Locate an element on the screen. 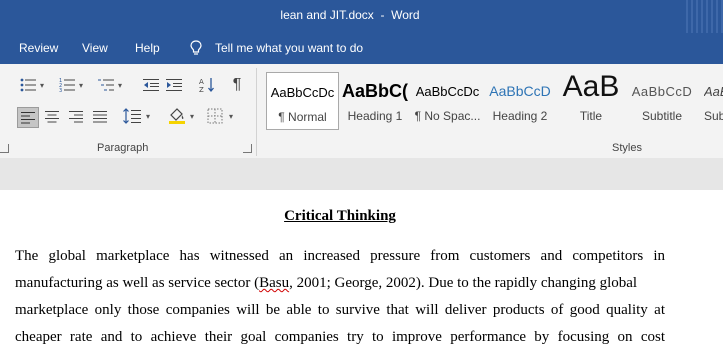 Image resolution: width=723 pixels, height=351 pixels. style-heading-2-sample: AaBbCcD is located at coordinates (520, 91).